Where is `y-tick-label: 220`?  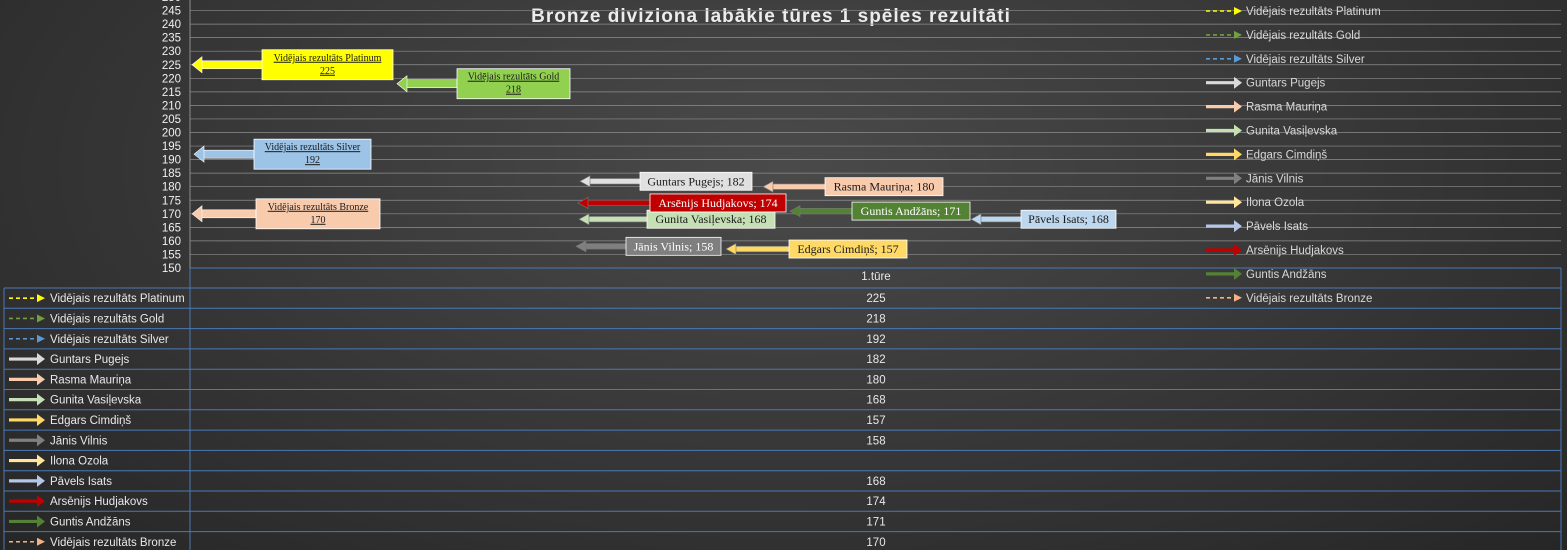 y-tick-label: 220 is located at coordinates (171, 79).